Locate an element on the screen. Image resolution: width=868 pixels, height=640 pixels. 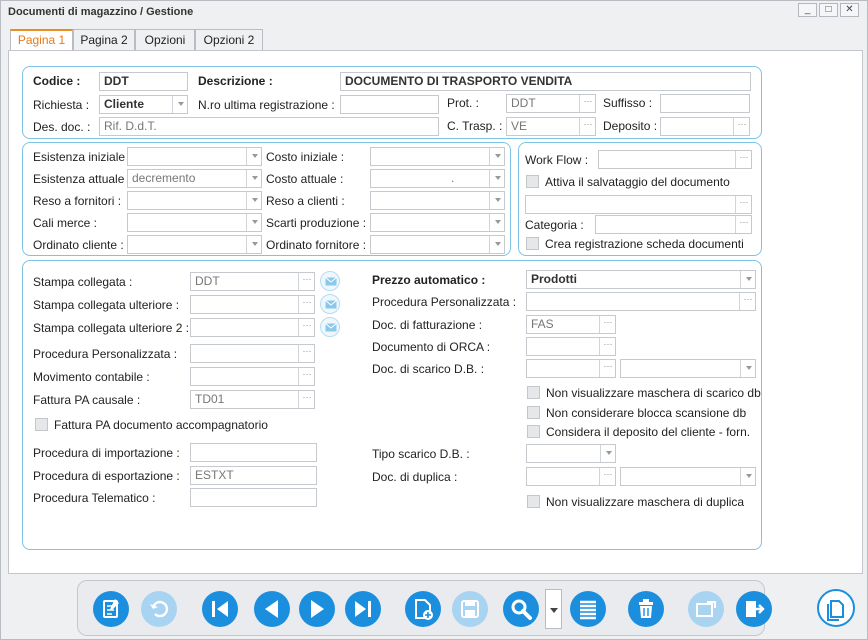
descrizione-field: DOCUMENTO DI TRASPORTO VENDITA is located at coordinates (545, 81).